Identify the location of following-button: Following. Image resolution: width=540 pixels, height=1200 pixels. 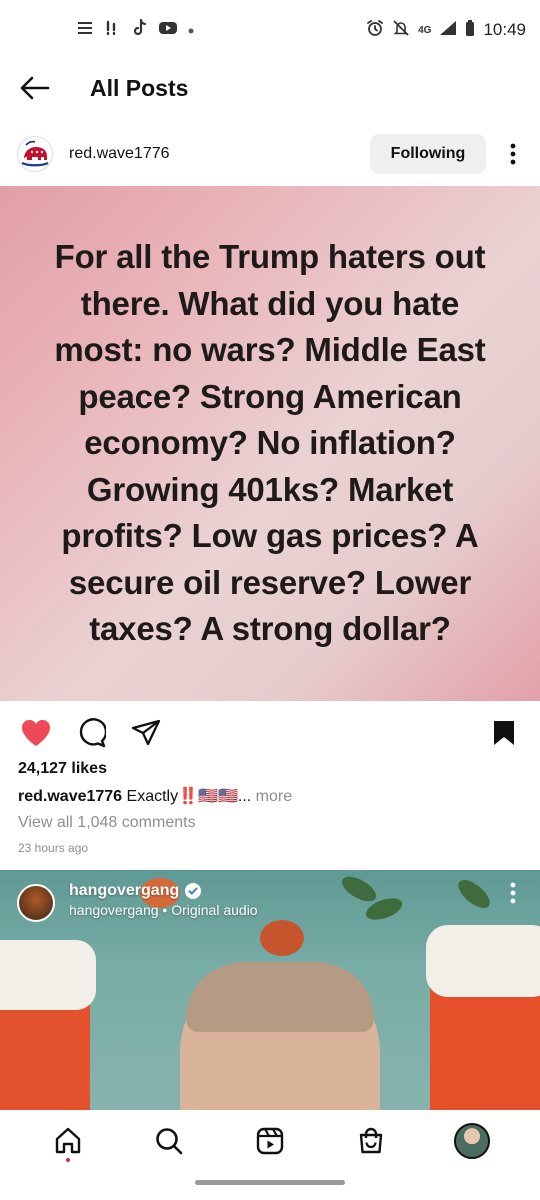
(428, 154).